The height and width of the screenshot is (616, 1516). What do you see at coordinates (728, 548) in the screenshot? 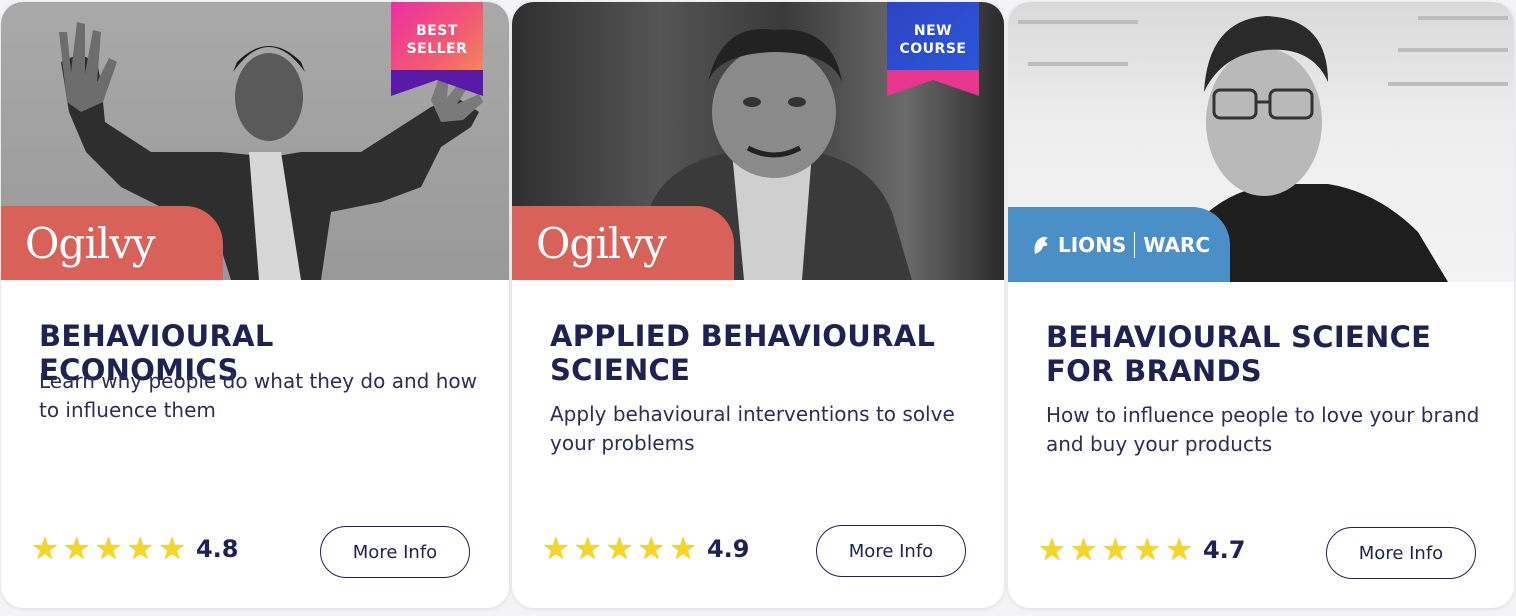
I see `rating-value: 4.9` at bounding box center [728, 548].